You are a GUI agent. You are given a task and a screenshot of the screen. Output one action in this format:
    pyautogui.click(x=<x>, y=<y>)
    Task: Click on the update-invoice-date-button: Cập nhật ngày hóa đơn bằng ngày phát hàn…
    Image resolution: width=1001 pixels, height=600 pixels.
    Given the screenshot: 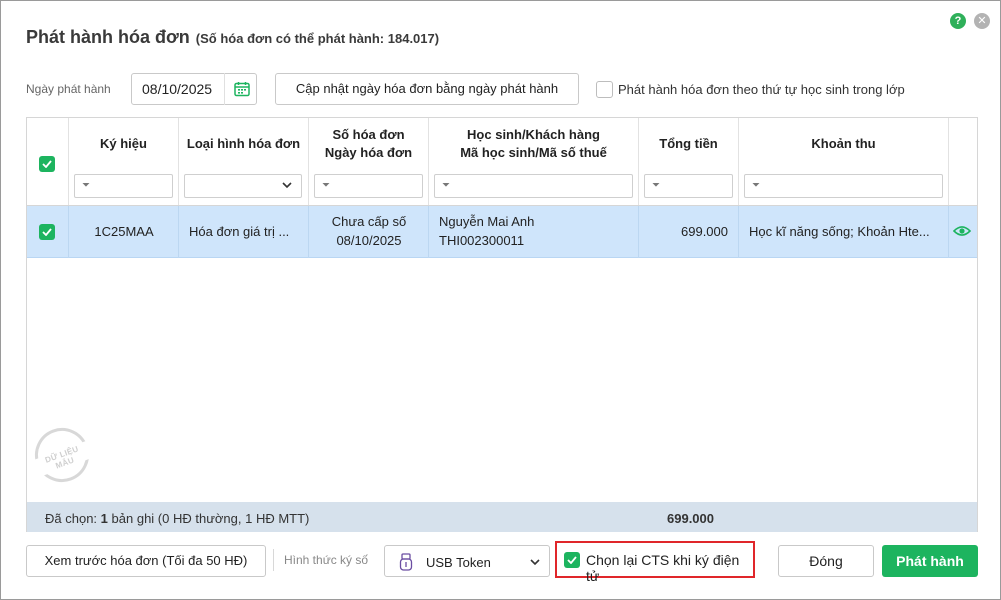 What is the action you would take?
    pyautogui.click(x=427, y=89)
    